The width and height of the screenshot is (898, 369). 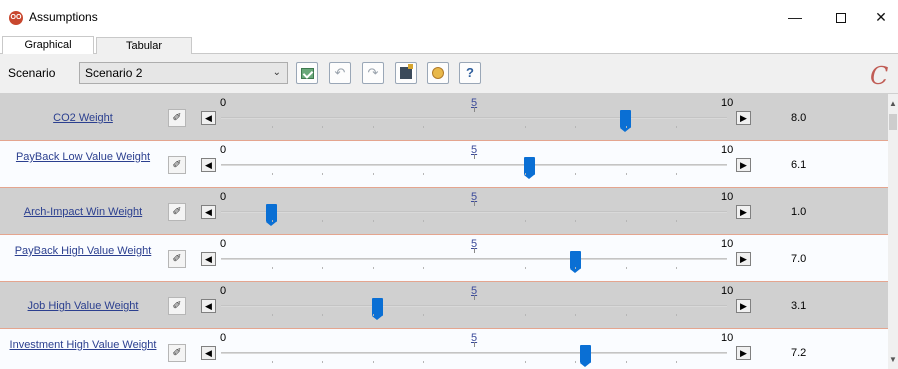 I want to click on brand-logo-icon: C, so click(x=879, y=76).